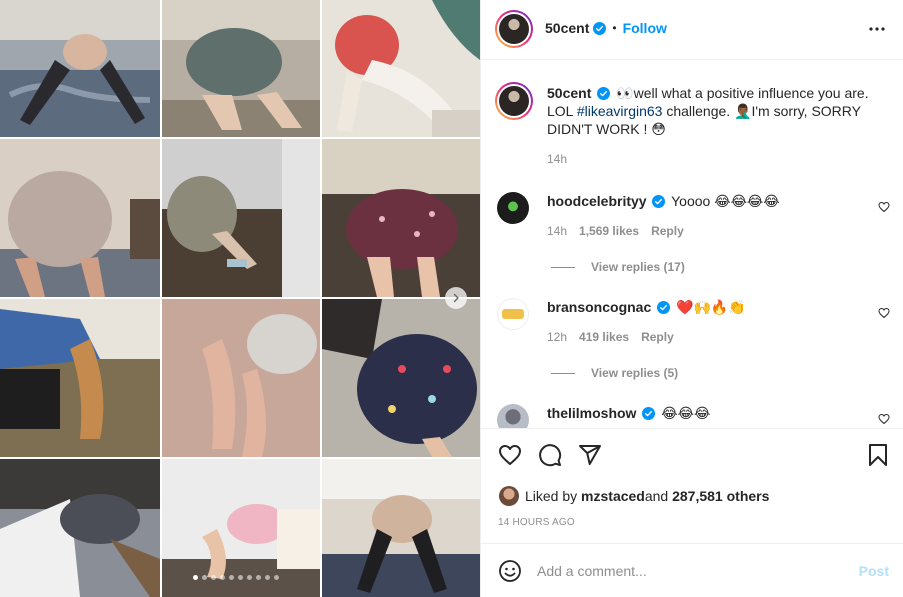 This screenshot has width=903, height=597. I want to click on caption-emoji: 👀, so click(625, 93).